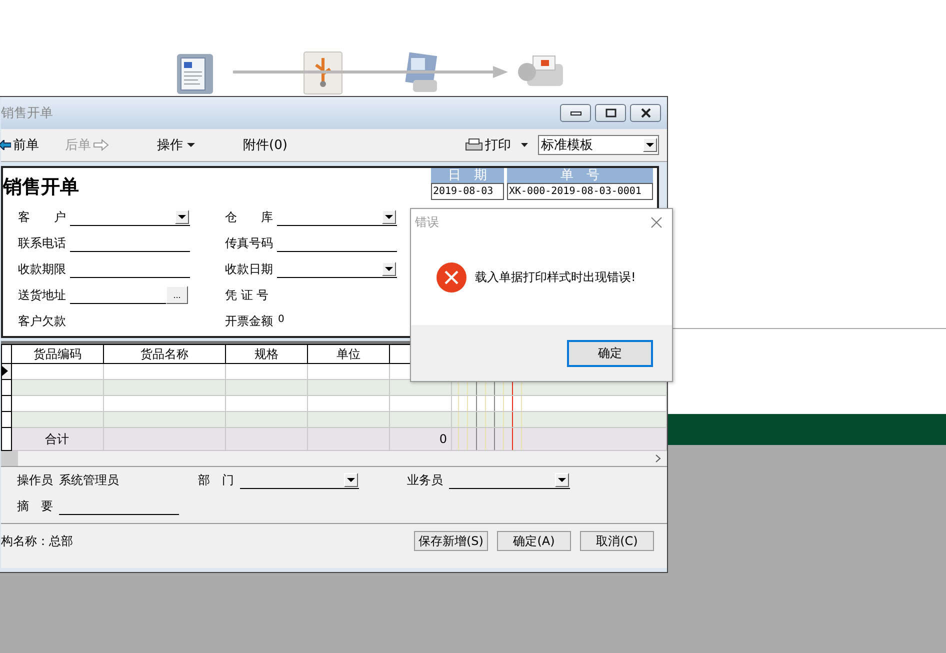 This screenshot has width=946, height=653. What do you see at coordinates (247, 295) in the screenshot?
I see `field-label: 凭 证 号` at bounding box center [247, 295].